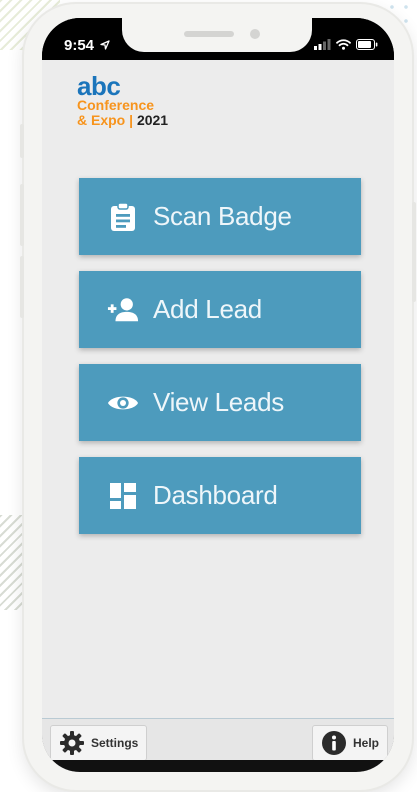 Image resolution: width=417 pixels, height=792 pixels. I want to click on dashboard-icon, so click(123, 496).